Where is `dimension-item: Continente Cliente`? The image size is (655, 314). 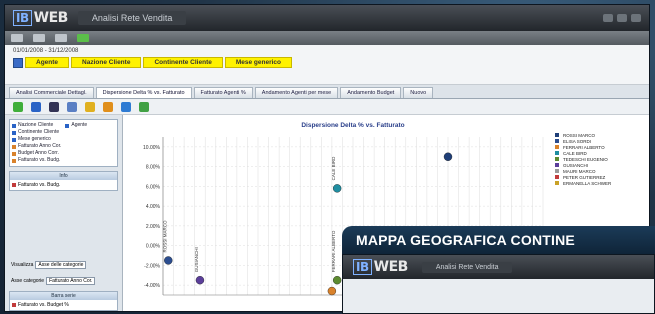
dimension-item: Continente Cliente is located at coordinates (36, 132).